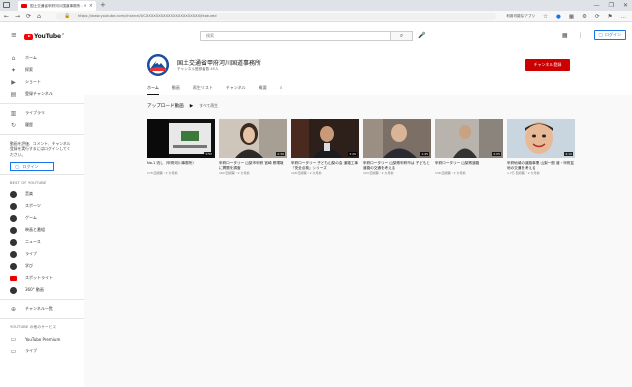 The width and height of the screenshot is (632, 387). I want to click on sidebar-item-shorts: ▶ ショート, so click(42, 82).